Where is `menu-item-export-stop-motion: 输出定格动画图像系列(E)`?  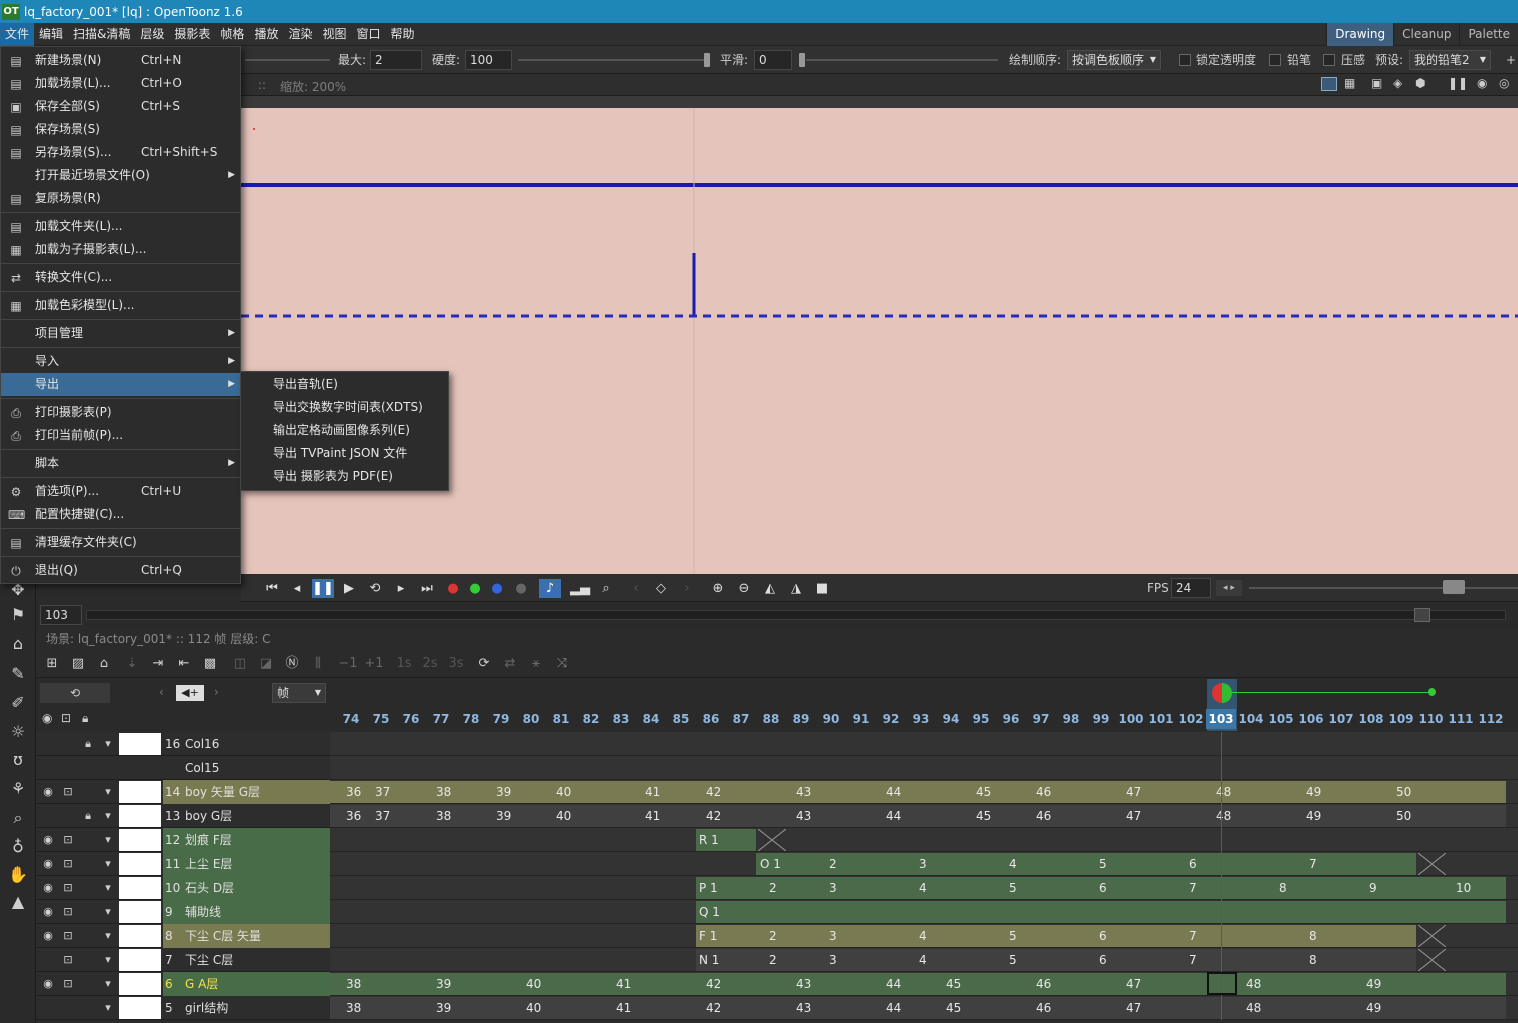 menu-item-export-stop-motion: 输出定格动画图像系列(E) is located at coordinates (341, 430).